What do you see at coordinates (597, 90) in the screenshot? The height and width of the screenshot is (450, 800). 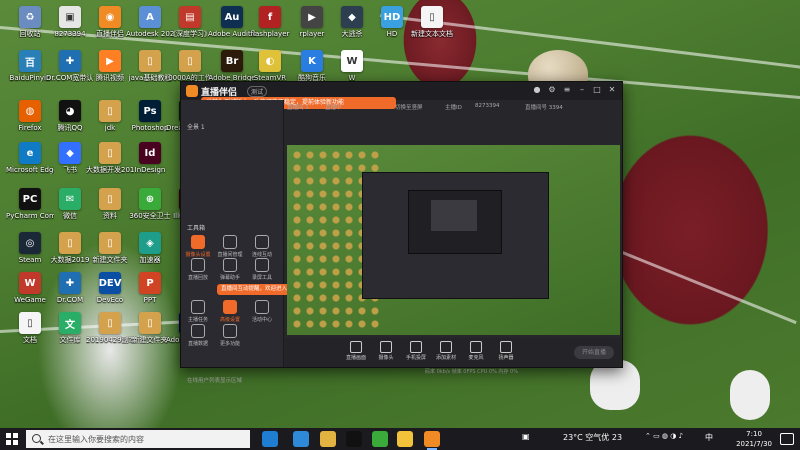 I see `maximize-icon: □` at bounding box center [597, 90].